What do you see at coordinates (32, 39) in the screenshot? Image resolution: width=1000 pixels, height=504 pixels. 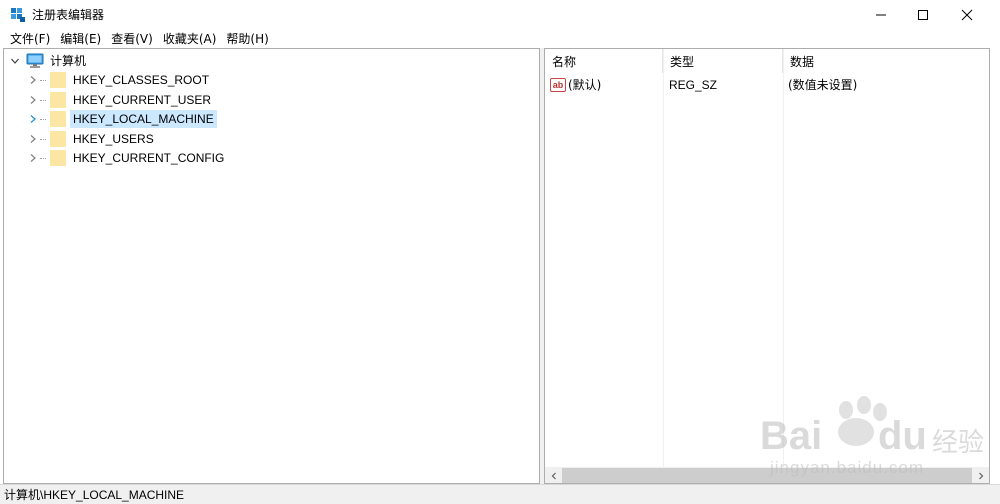 I see `menu-file: 文件(F)` at bounding box center [32, 39].